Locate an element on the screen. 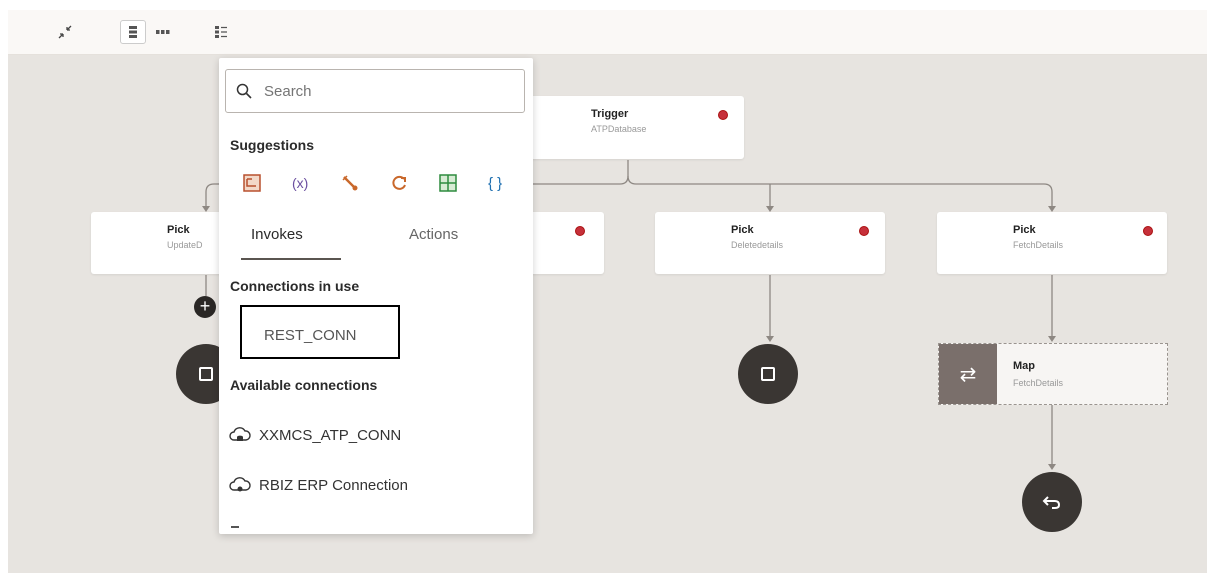 Image resolution: width=1207 pixels, height=573 pixels. connection-name: XXMCS_ATP_CONN is located at coordinates (330, 435).